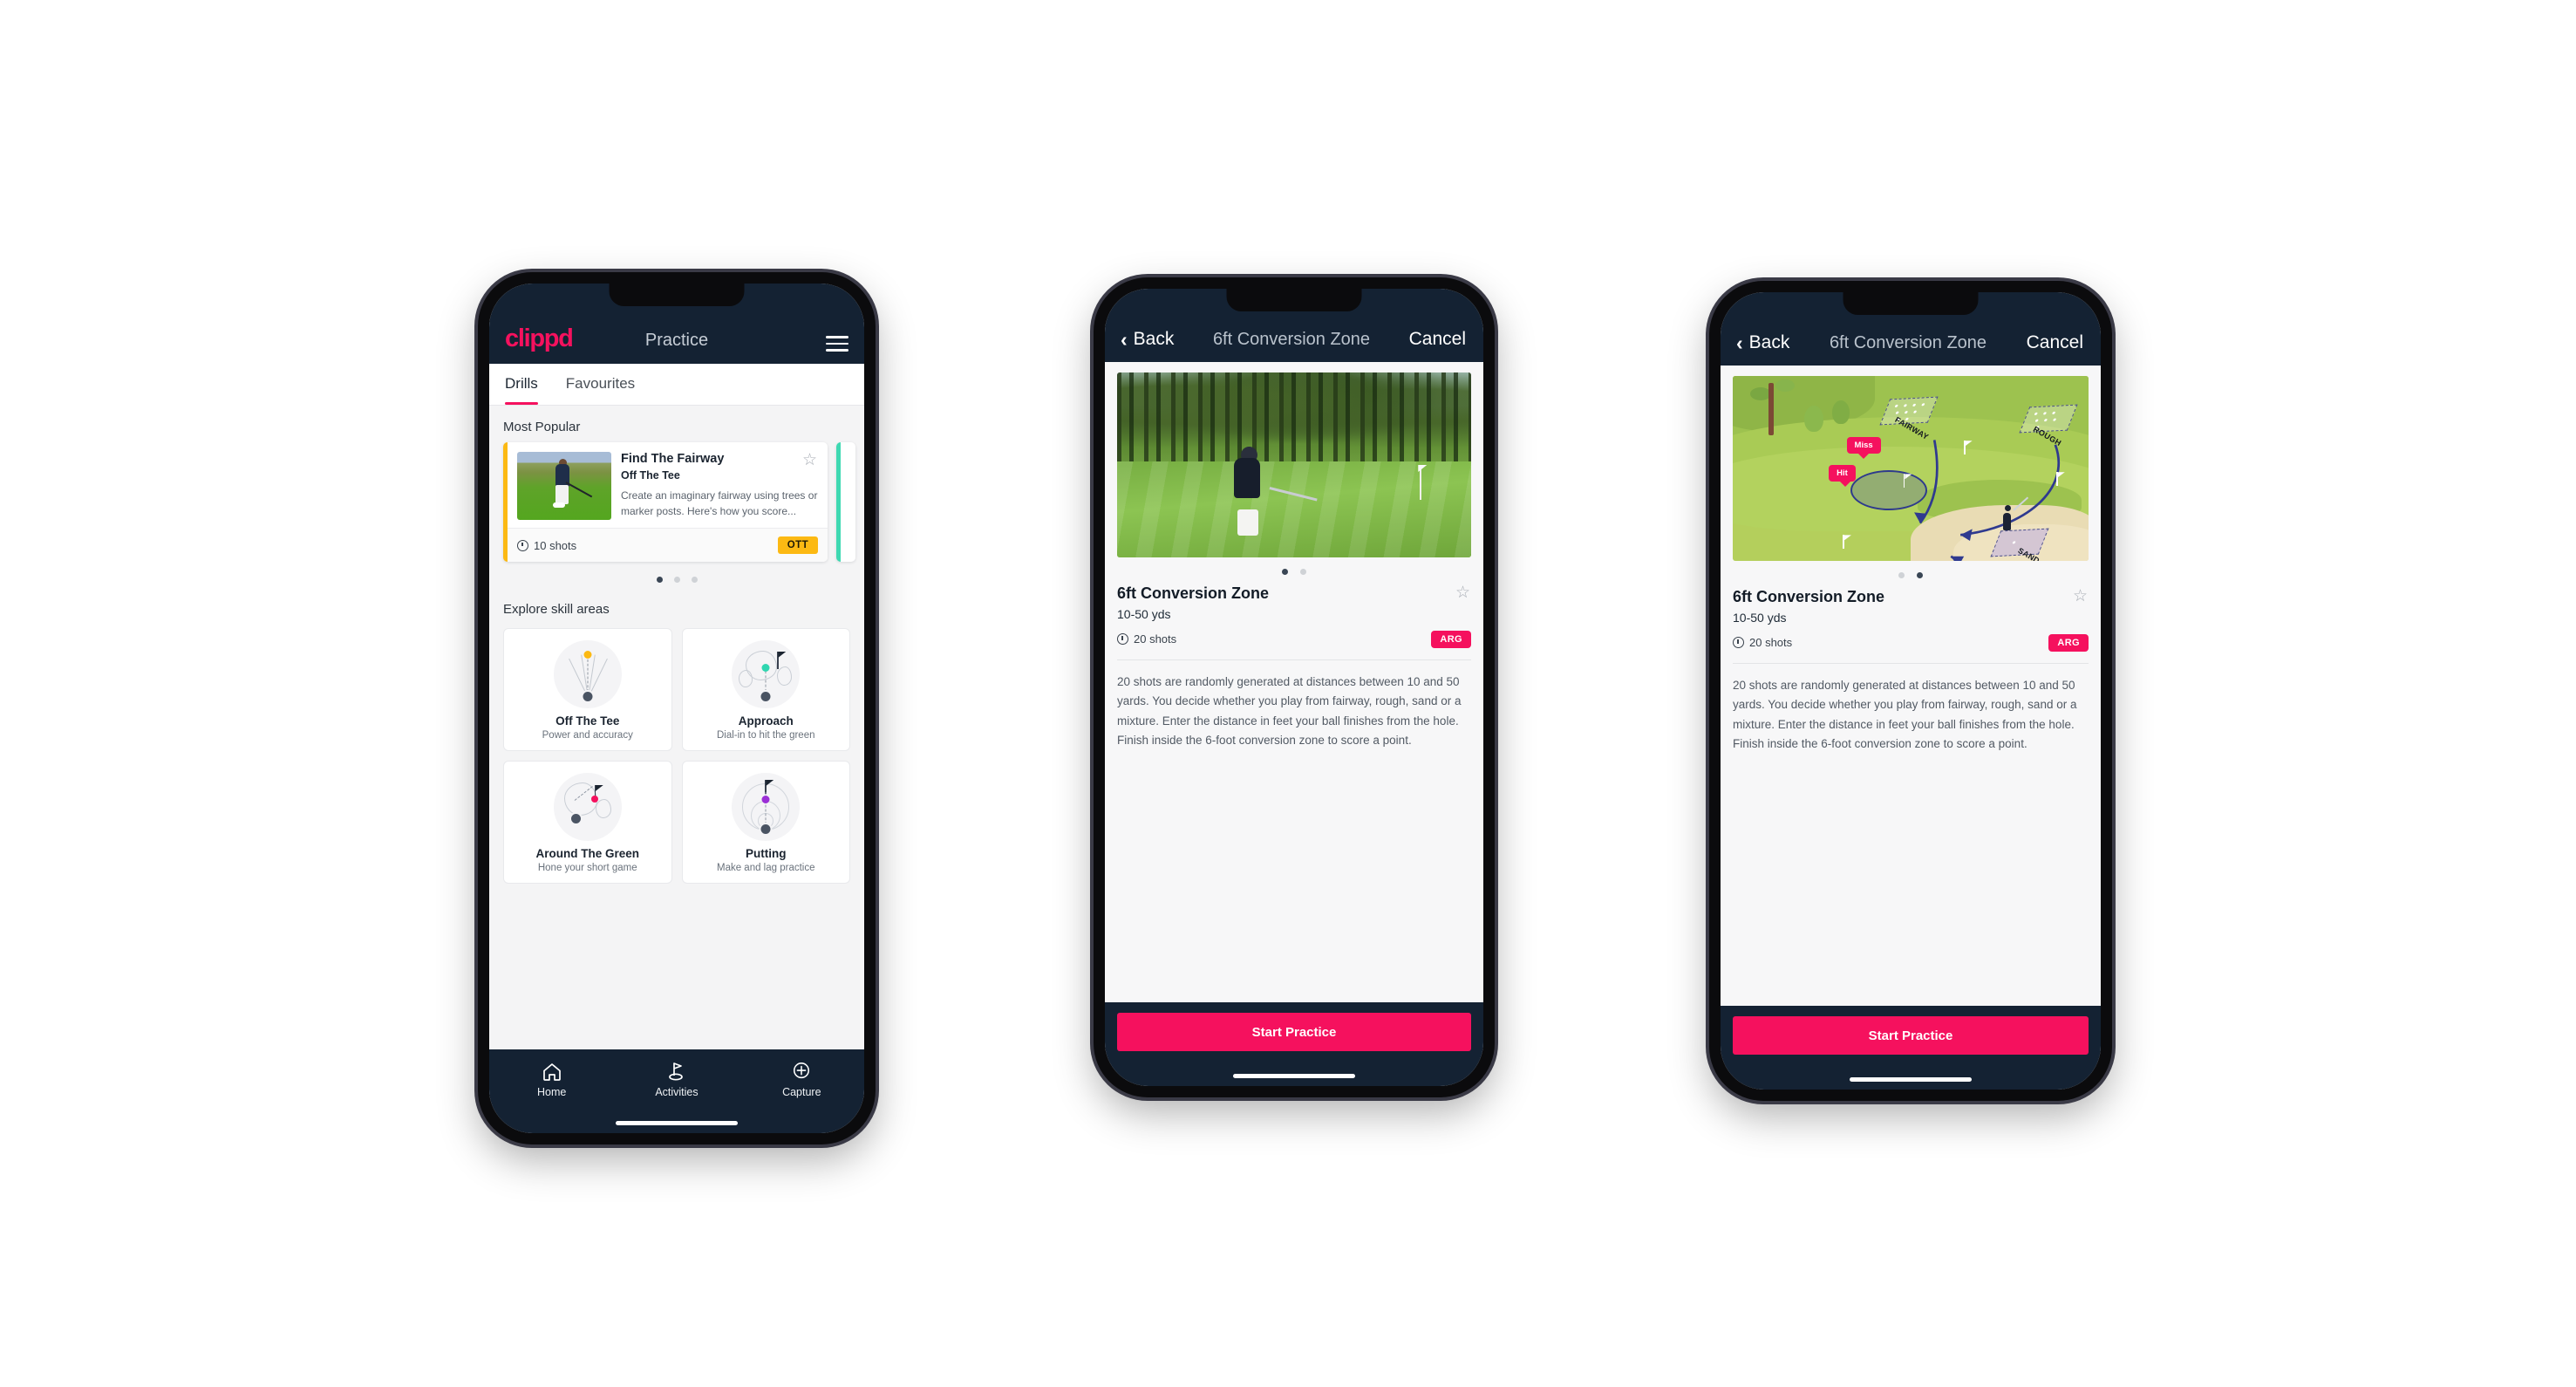  I want to click on nav-item-home: Home, so click(552, 1080).